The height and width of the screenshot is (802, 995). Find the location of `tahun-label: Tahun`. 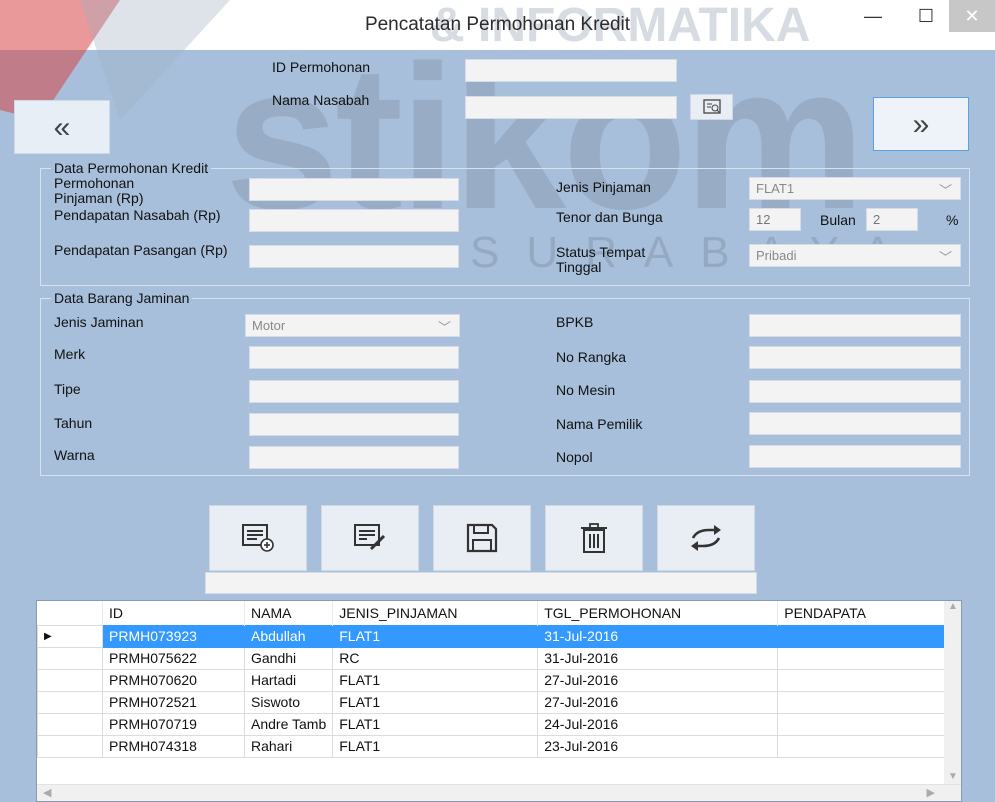

tahun-label: Tahun is located at coordinates (73, 423).